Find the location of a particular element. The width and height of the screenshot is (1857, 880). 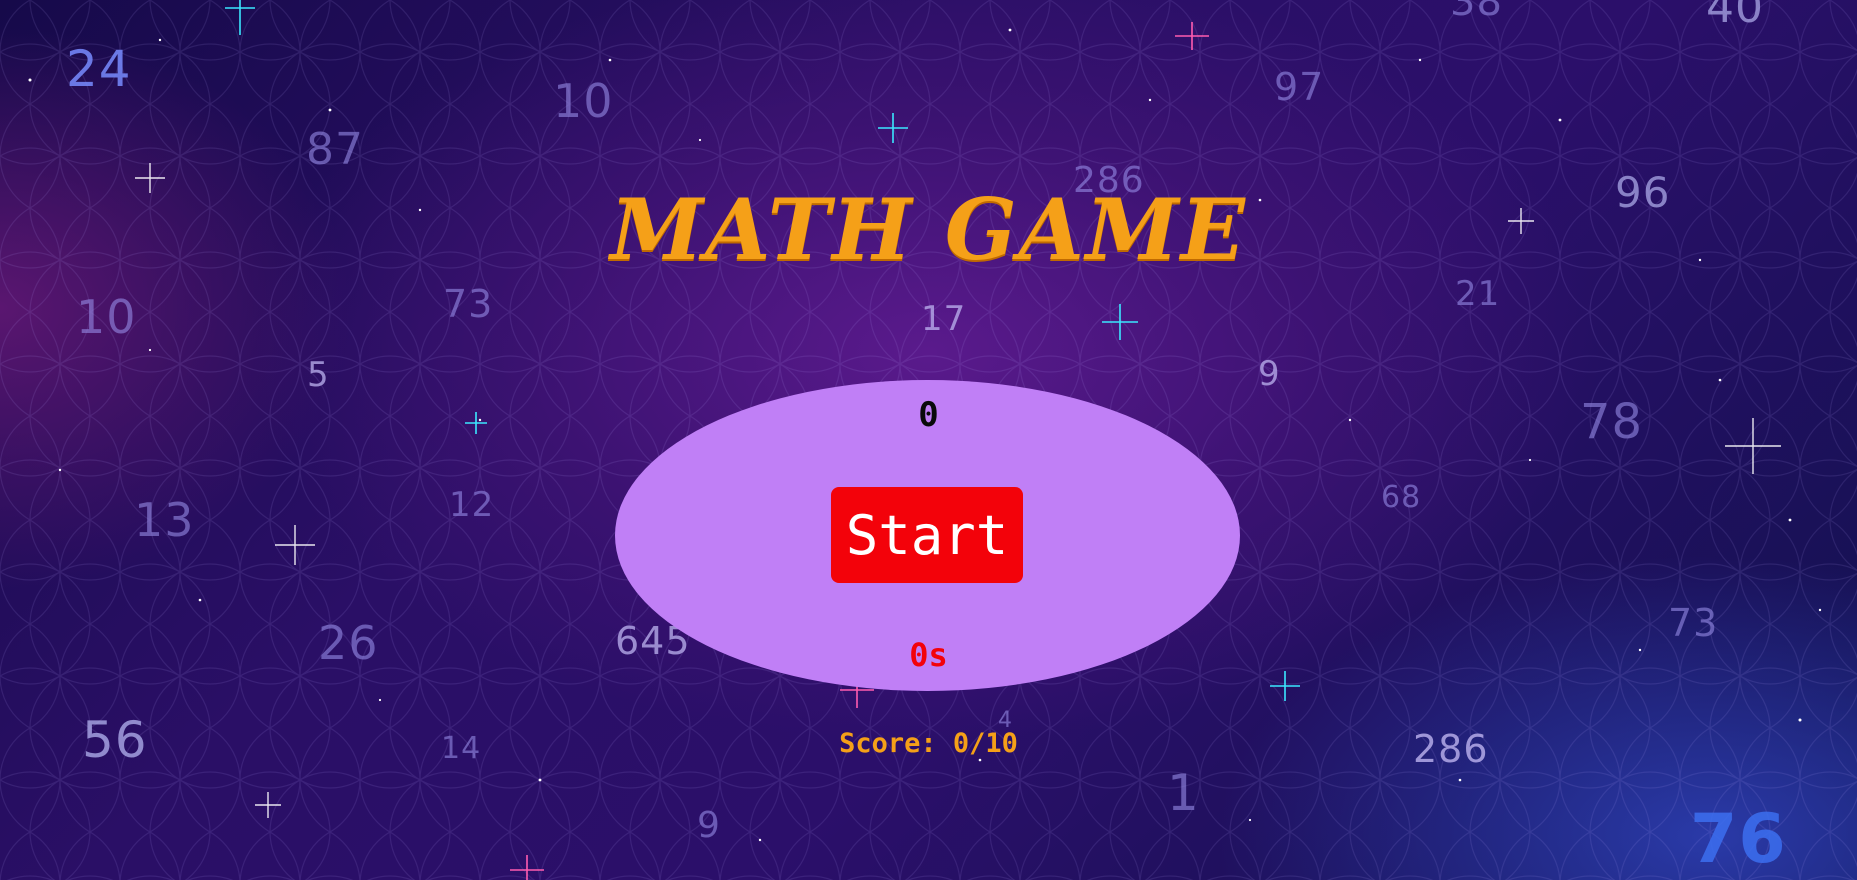

score-display: Score: 0/10 is located at coordinates (928, 743).